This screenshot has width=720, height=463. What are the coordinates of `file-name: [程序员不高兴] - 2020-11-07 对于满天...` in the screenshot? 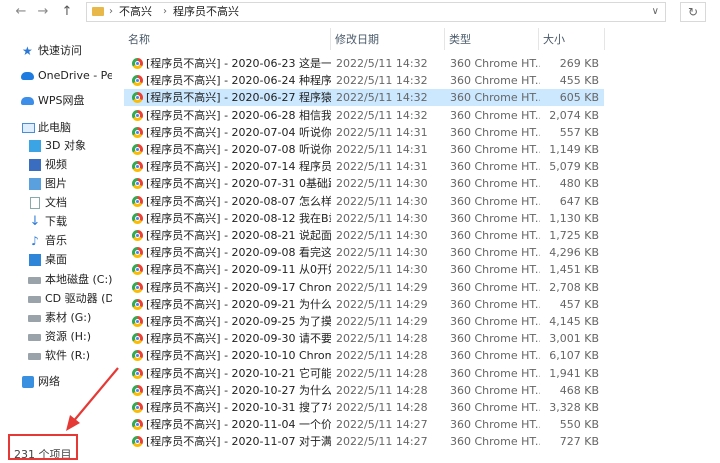 It's located at (238, 442).